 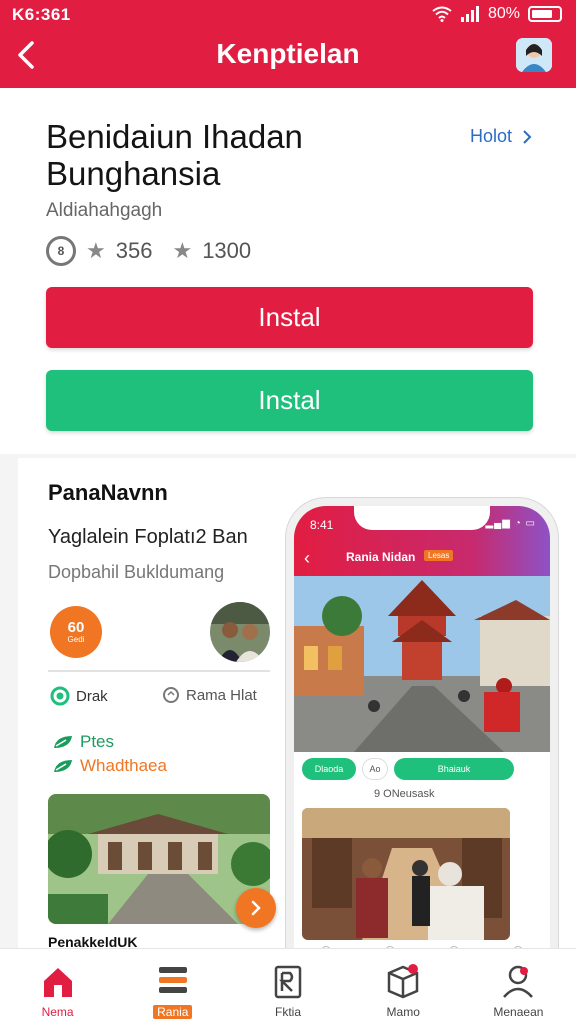 What do you see at coordinates (134, 250) in the screenshot?
I see `rating-count-1: 356` at bounding box center [134, 250].